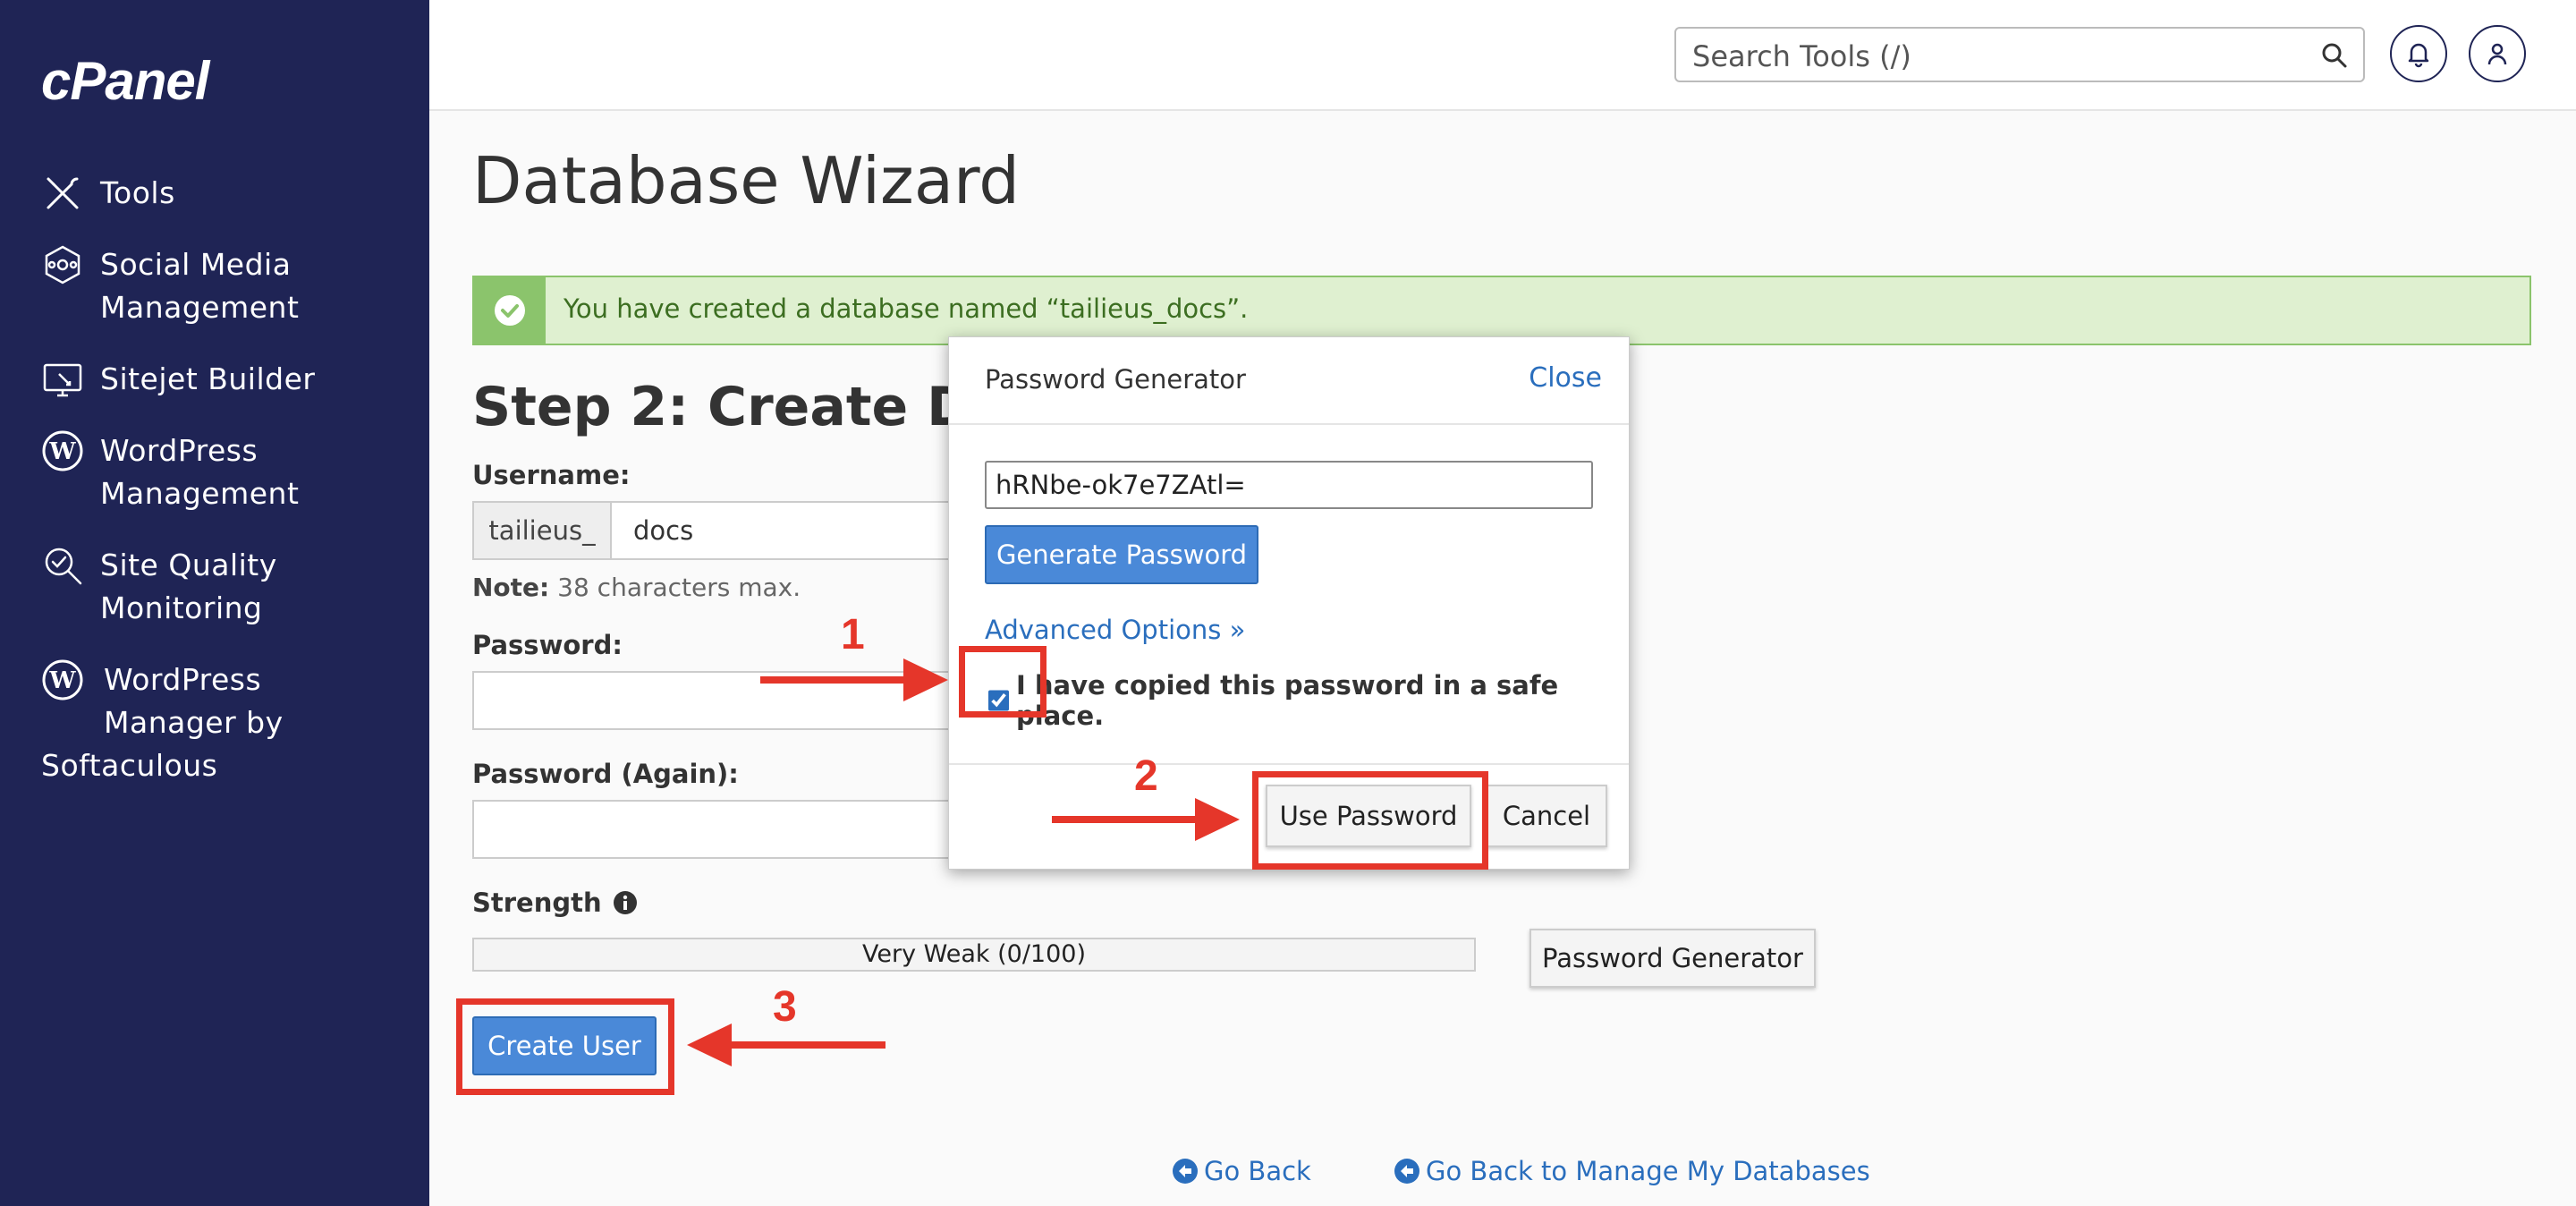 This screenshot has width=2576, height=1206. What do you see at coordinates (963, 862) in the screenshot?
I see `annotation-arrows` at bounding box center [963, 862].